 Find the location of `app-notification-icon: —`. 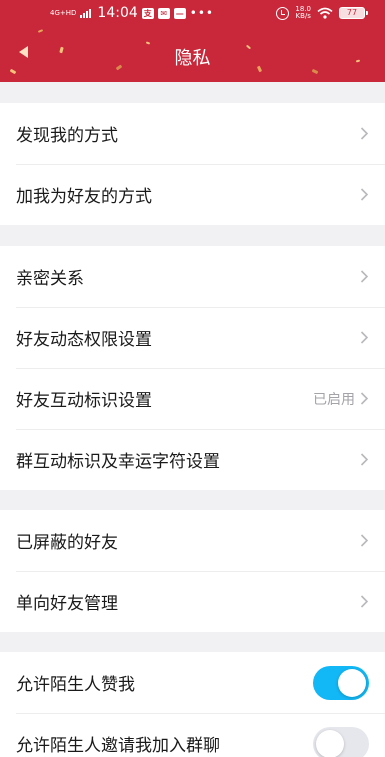

app-notification-icon: — is located at coordinates (179, 13).